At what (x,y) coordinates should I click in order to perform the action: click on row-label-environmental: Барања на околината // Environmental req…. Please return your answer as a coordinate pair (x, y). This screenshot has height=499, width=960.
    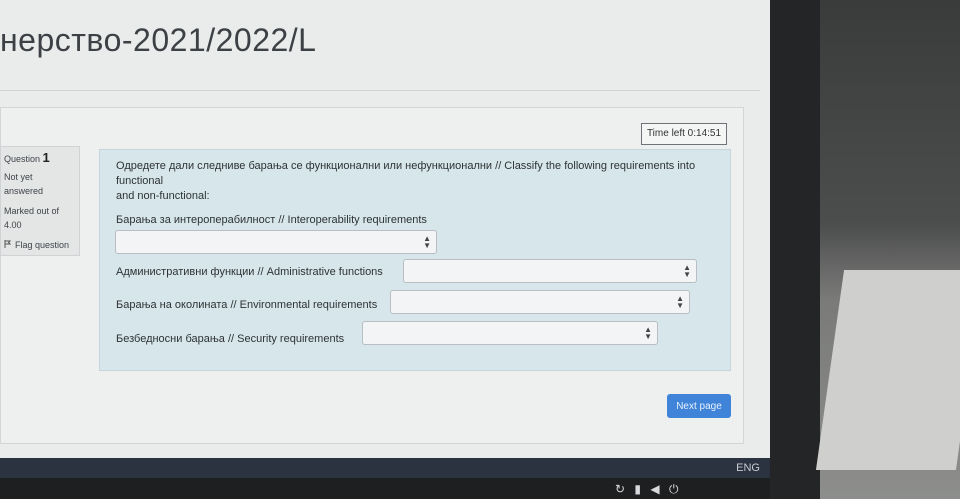
    Looking at the image, I should click on (247, 305).